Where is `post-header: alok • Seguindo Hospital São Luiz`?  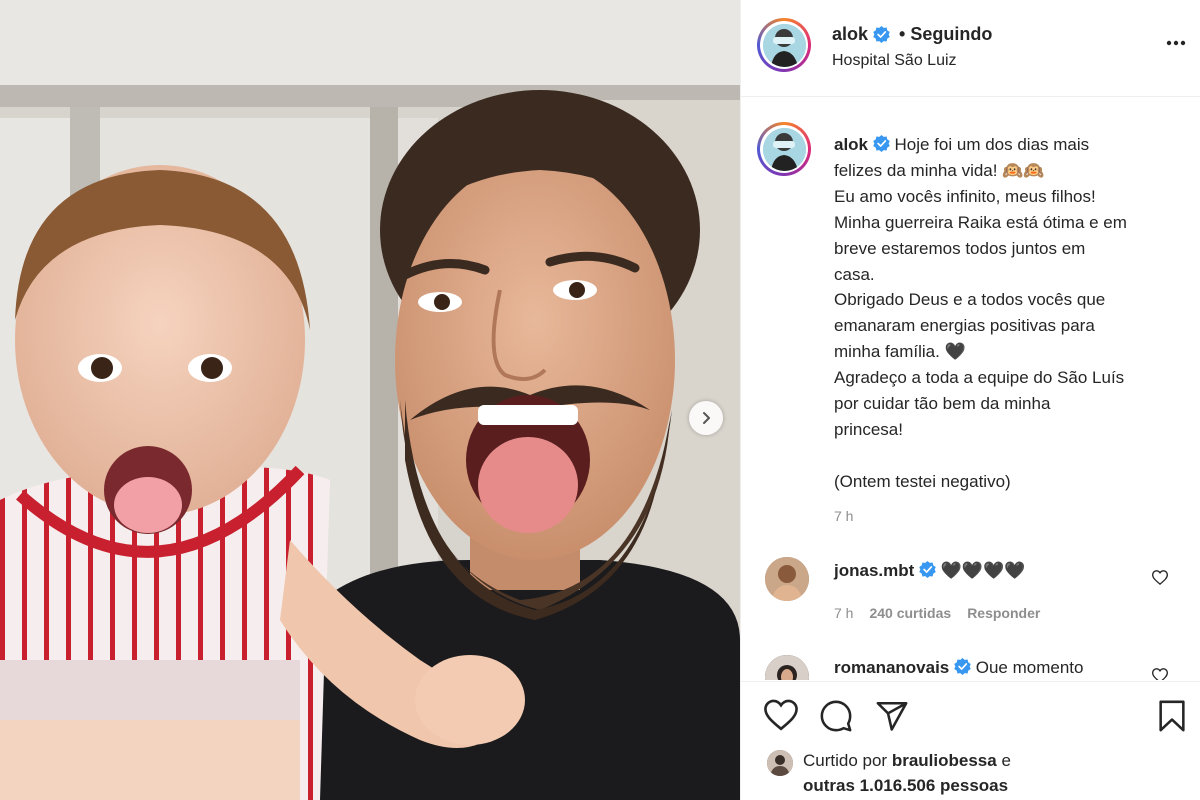 post-header: alok • Seguindo Hospital São Luiz is located at coordinates (970, 48).